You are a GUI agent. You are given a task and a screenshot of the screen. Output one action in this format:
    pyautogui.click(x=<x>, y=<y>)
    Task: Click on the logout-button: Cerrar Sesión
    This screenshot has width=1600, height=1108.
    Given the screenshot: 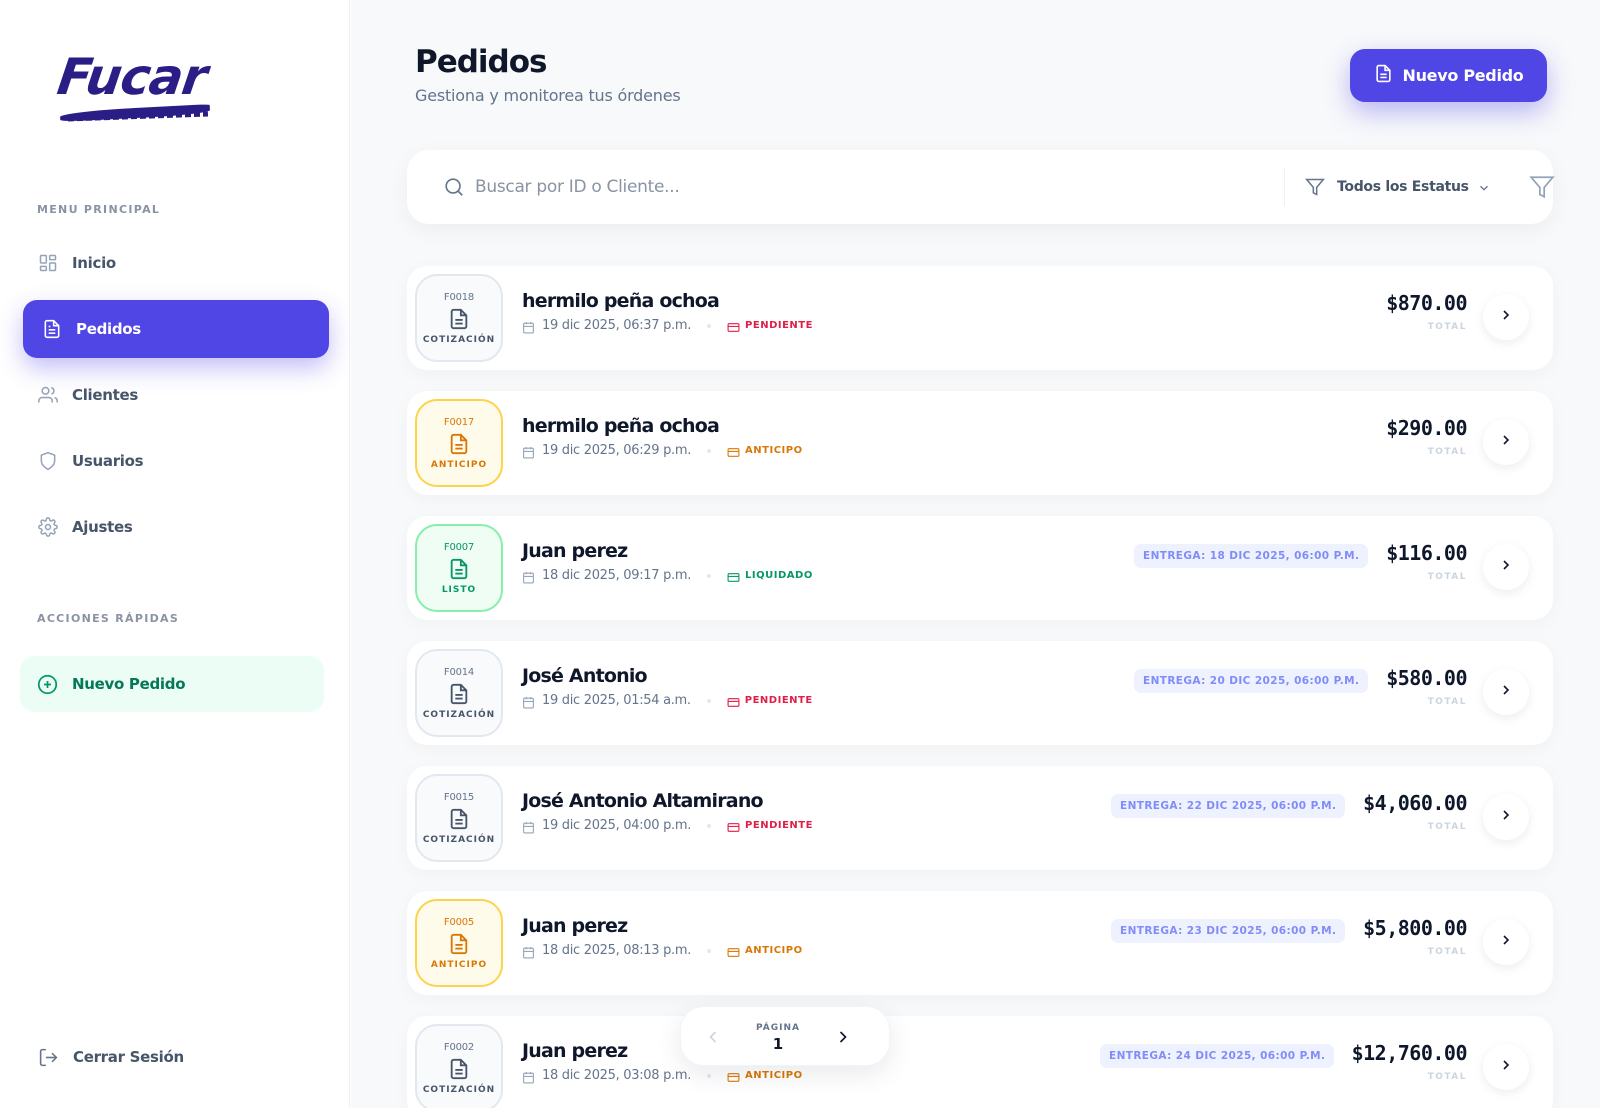 What is the action you would take?
    pyautogui.click(x=110, y=1057)
    